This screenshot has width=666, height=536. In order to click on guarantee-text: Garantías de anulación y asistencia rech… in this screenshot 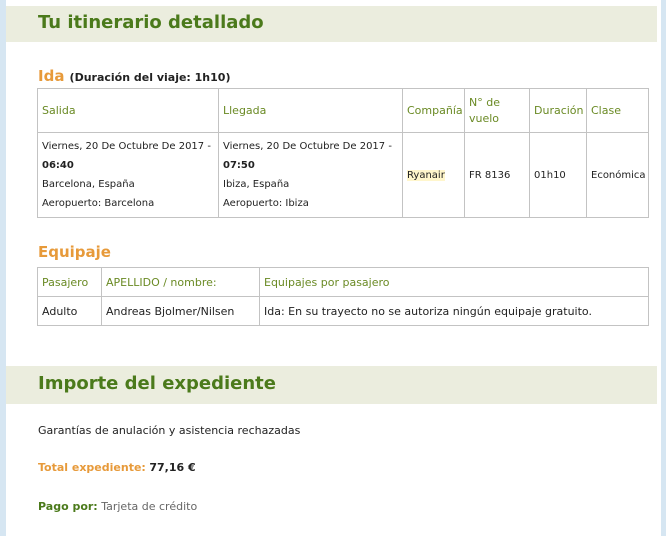, I will do `click(169, 430)`.